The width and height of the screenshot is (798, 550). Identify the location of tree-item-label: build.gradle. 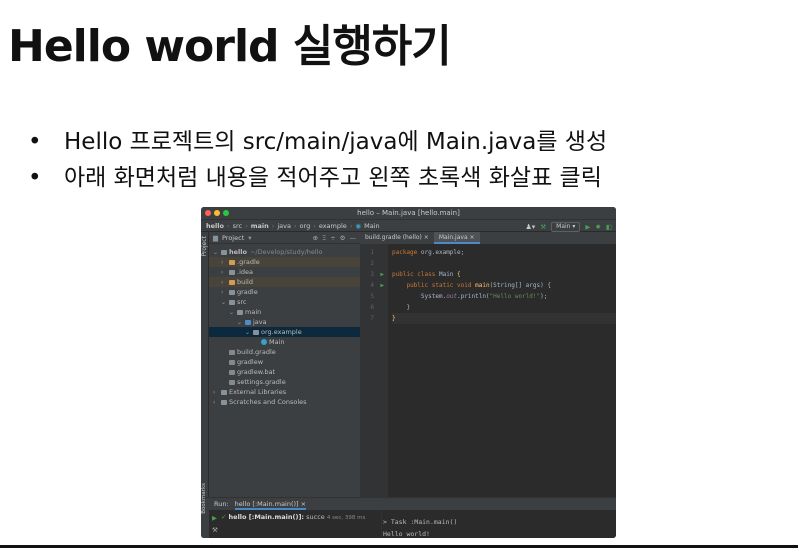
(256, 352).